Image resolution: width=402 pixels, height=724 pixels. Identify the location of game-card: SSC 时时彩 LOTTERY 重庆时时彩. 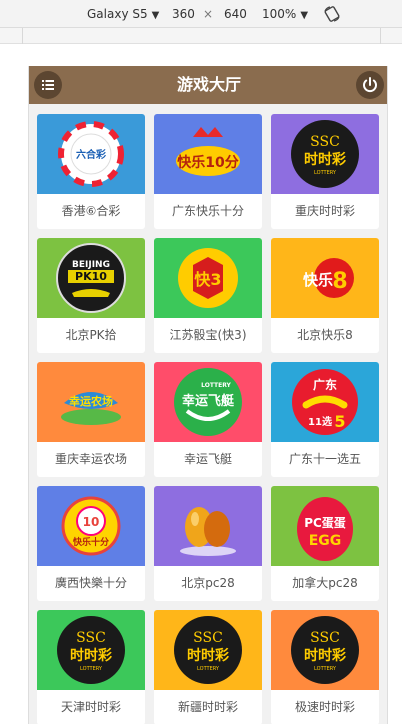
(325, 171).